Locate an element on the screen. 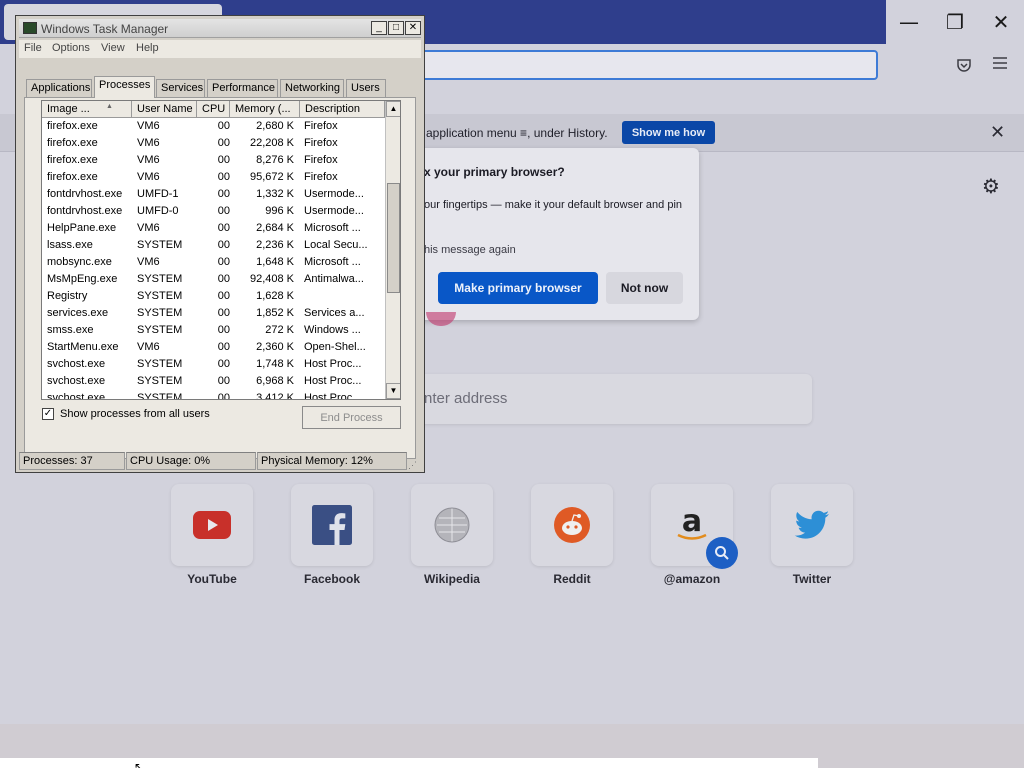  notification-text: application menu ≡, under History. is located at coordinates (517, 133).